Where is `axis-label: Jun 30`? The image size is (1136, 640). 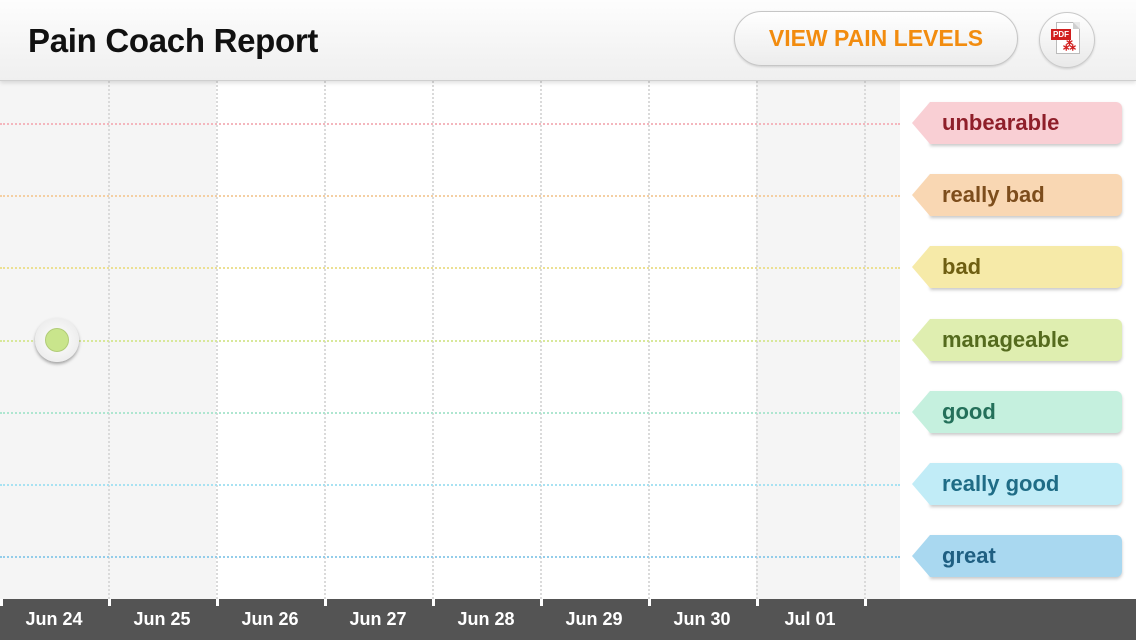
axis-label: Jun 30 is located at coordinates (702, 619).